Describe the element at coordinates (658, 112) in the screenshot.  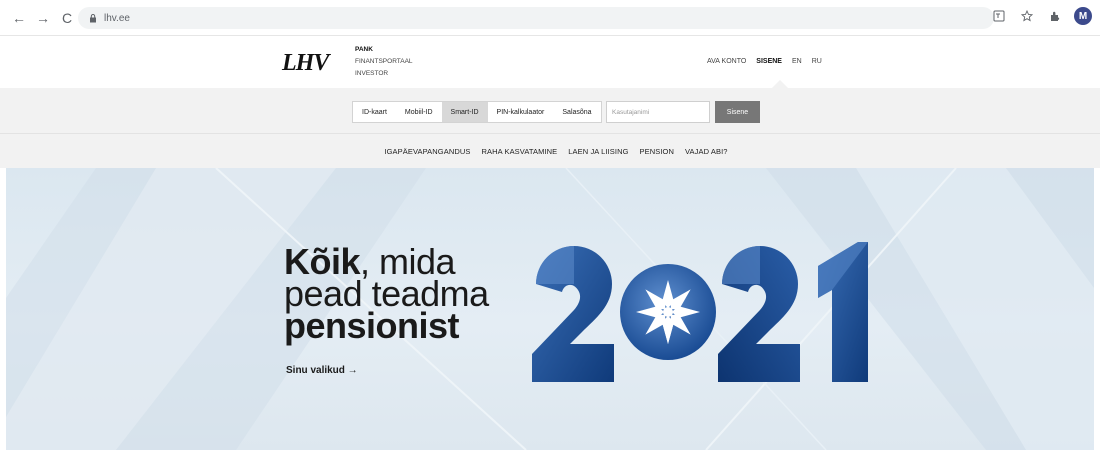
I see `username-input` at that location.